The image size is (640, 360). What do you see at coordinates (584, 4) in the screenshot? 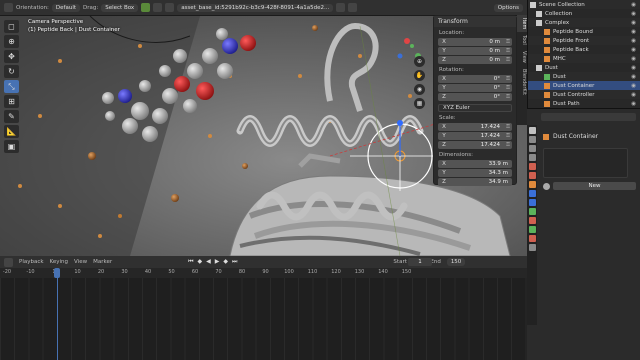
I see `outliner-item: Scene Collection ◉` at bounding box center [584, 4].